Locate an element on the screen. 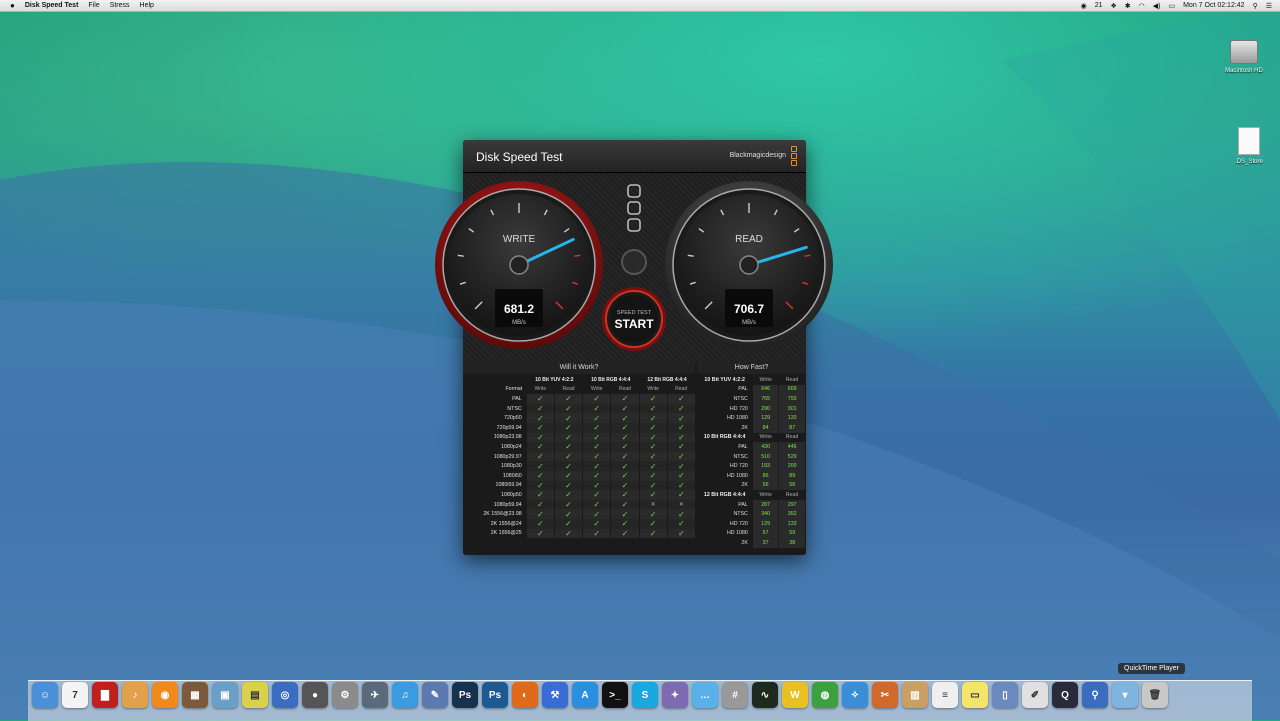 The height and width of the screenshot is (721, 1280). wifi-icon: ◠ is located at coordinates (1142, 6).